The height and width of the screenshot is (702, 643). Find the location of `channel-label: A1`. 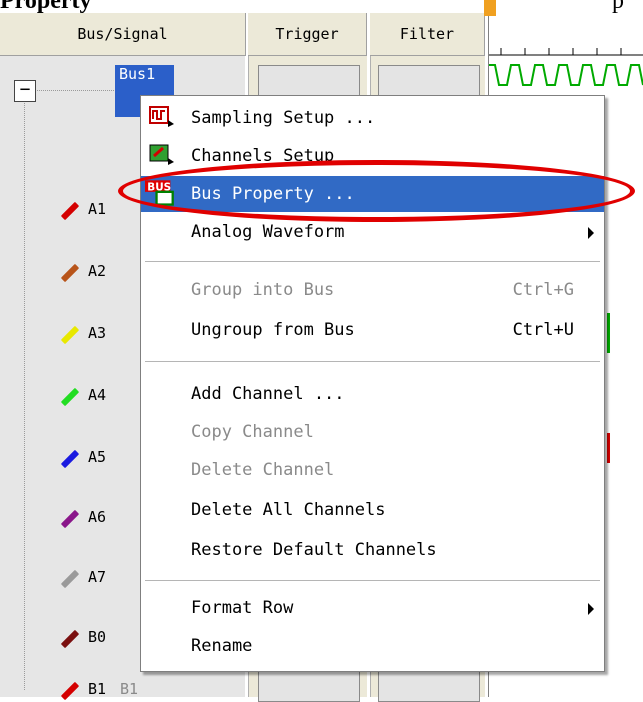

channel-label: A1 is located at coordinates (97, 209).